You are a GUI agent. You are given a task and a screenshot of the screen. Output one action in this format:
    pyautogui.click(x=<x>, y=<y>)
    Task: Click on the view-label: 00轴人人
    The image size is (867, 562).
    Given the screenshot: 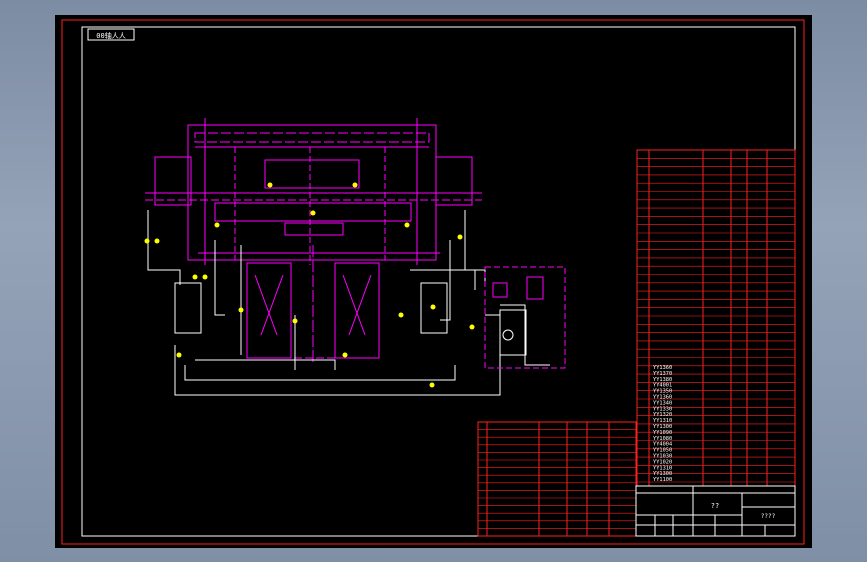 What is the action you would take?
    pyautogui.click(x=111, y=34)
    